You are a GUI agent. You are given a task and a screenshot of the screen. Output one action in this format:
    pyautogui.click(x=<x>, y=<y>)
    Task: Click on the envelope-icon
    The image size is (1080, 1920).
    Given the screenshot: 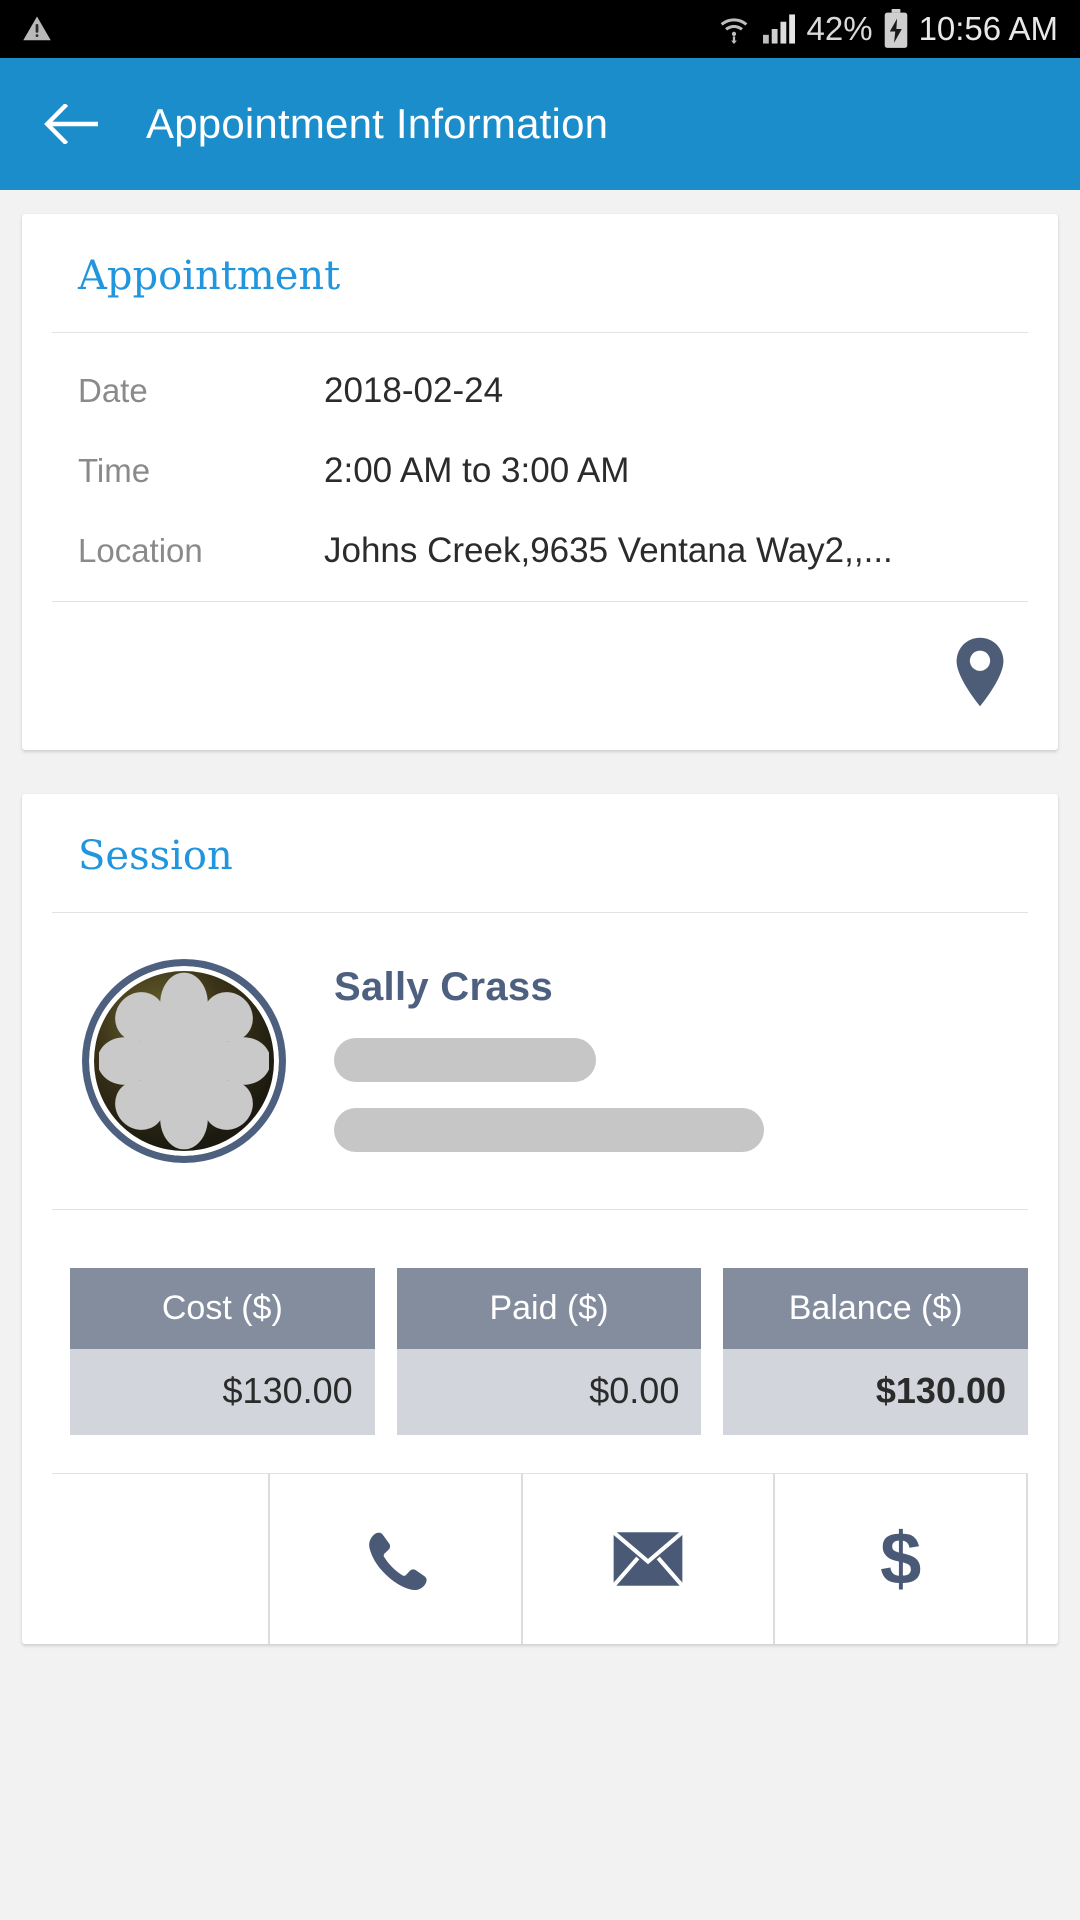 What is the action you would take?
    pyautogui.click(x=648, y=1558)
    